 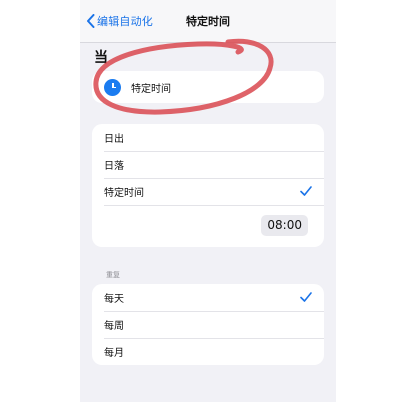 I want to click on option-label: 日出, so click(x=114, y=139).